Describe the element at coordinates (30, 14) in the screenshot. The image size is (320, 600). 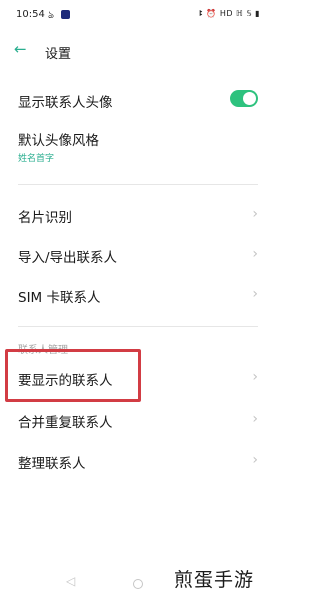
I see `status-time: 10:54` at that location.